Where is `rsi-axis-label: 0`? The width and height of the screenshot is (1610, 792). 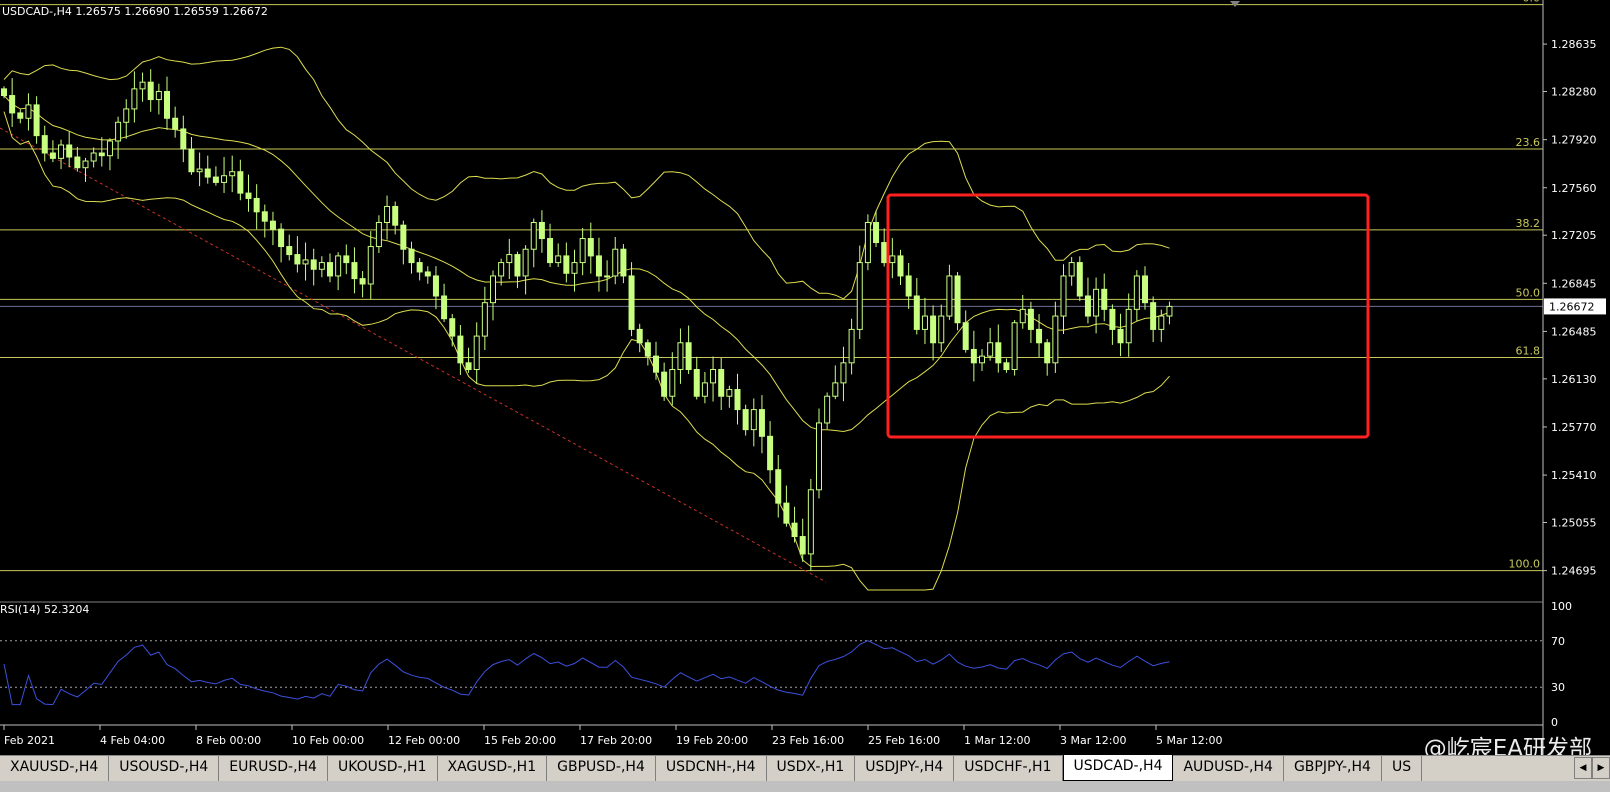 rsi-axis-label: 0 is located at coordinates (1554, 722).